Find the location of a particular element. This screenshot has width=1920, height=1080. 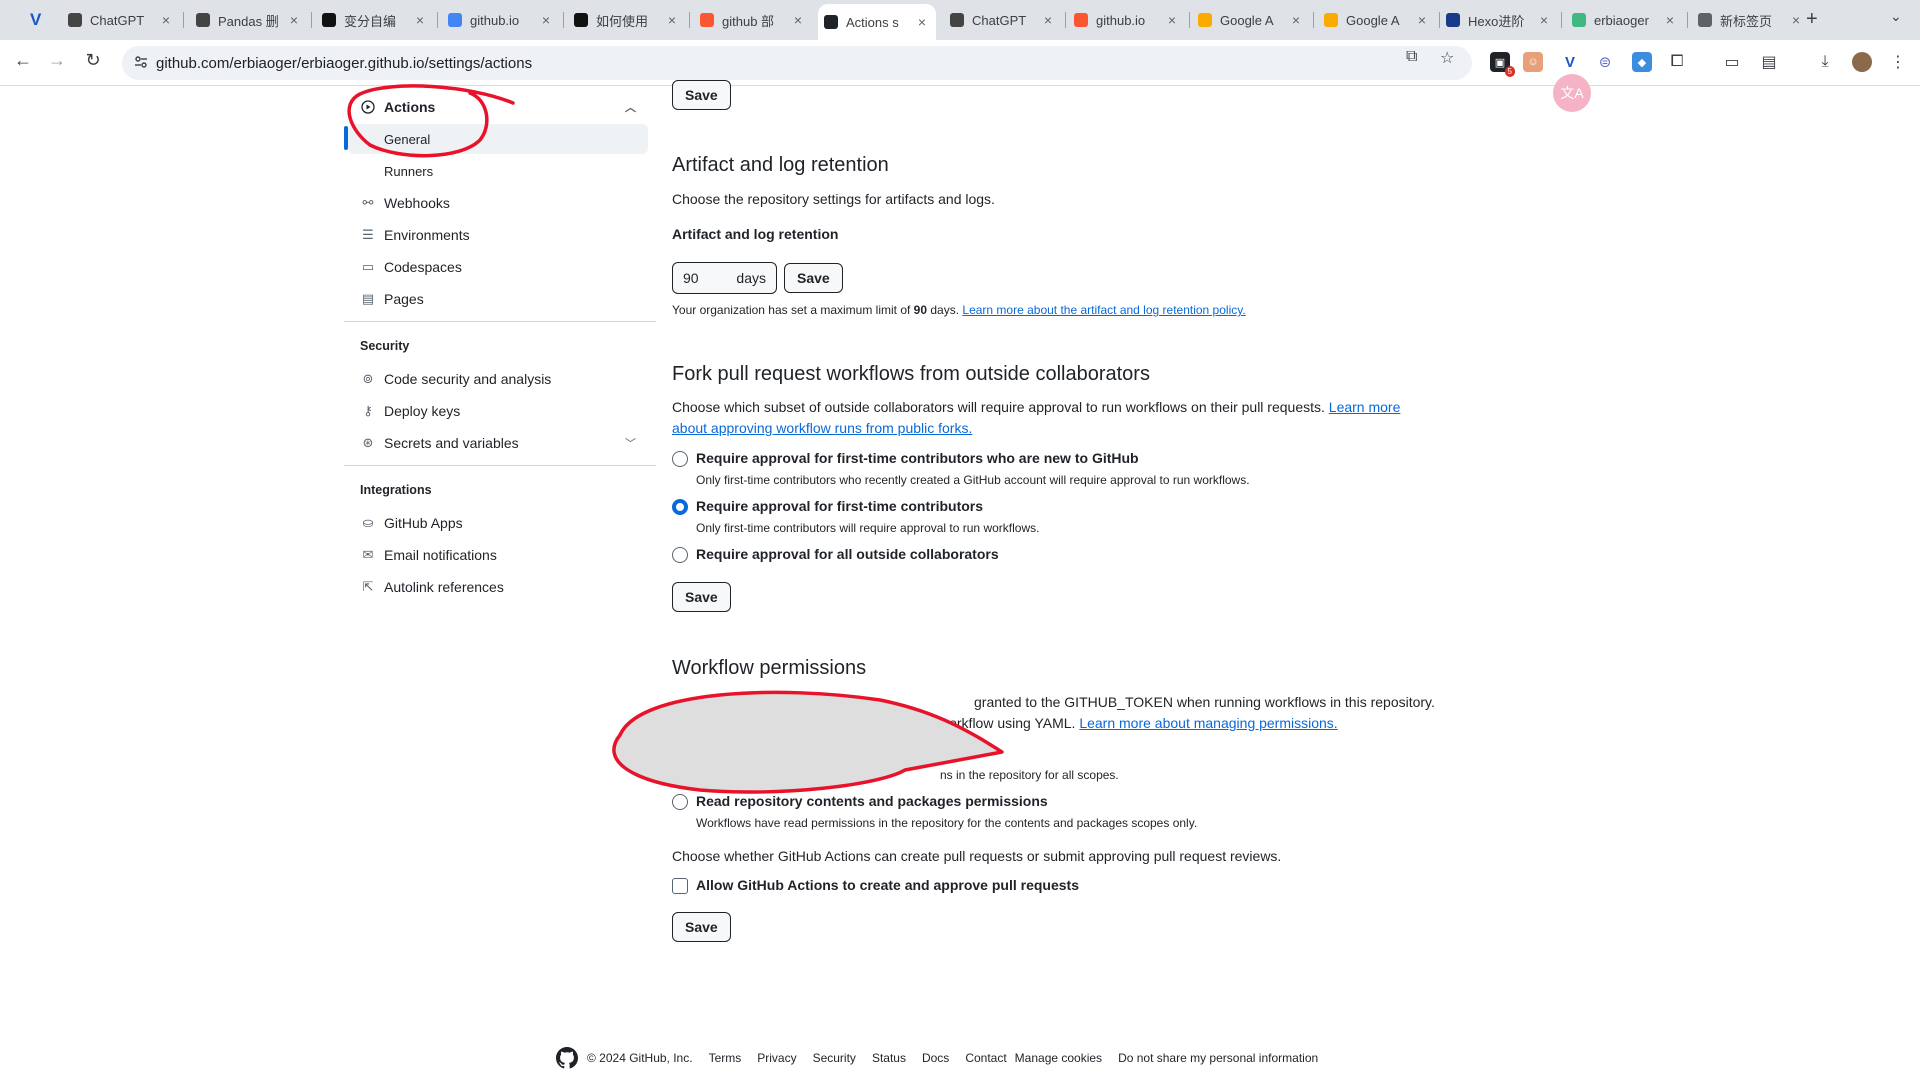

sidebar-item-code-security: ⊚ Code security and analysis is located at coordinates (496, 379).